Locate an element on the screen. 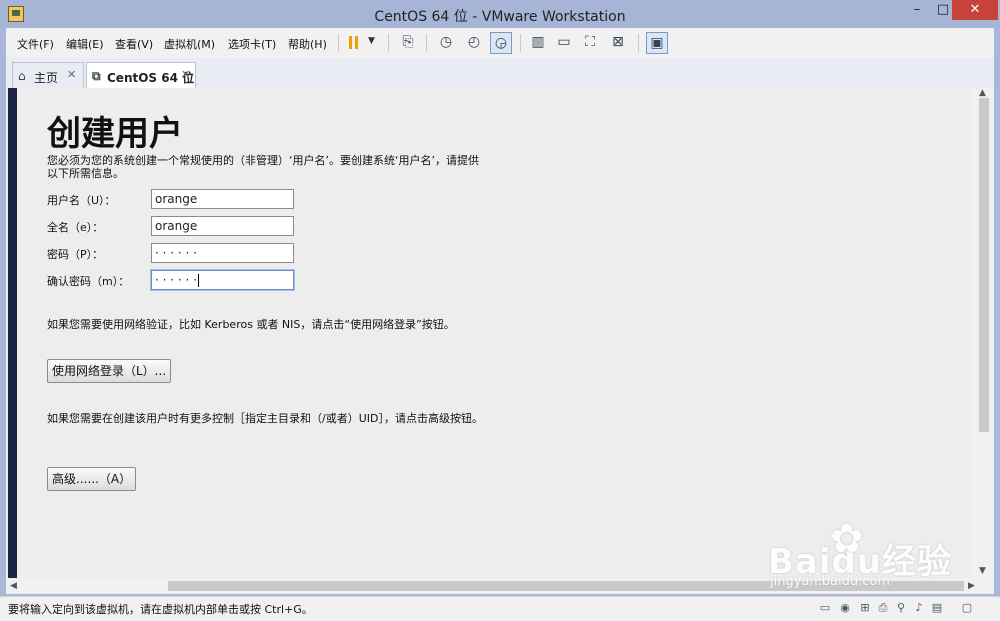  snapshot-icon: ◷ is located at coordinates (446, 42).